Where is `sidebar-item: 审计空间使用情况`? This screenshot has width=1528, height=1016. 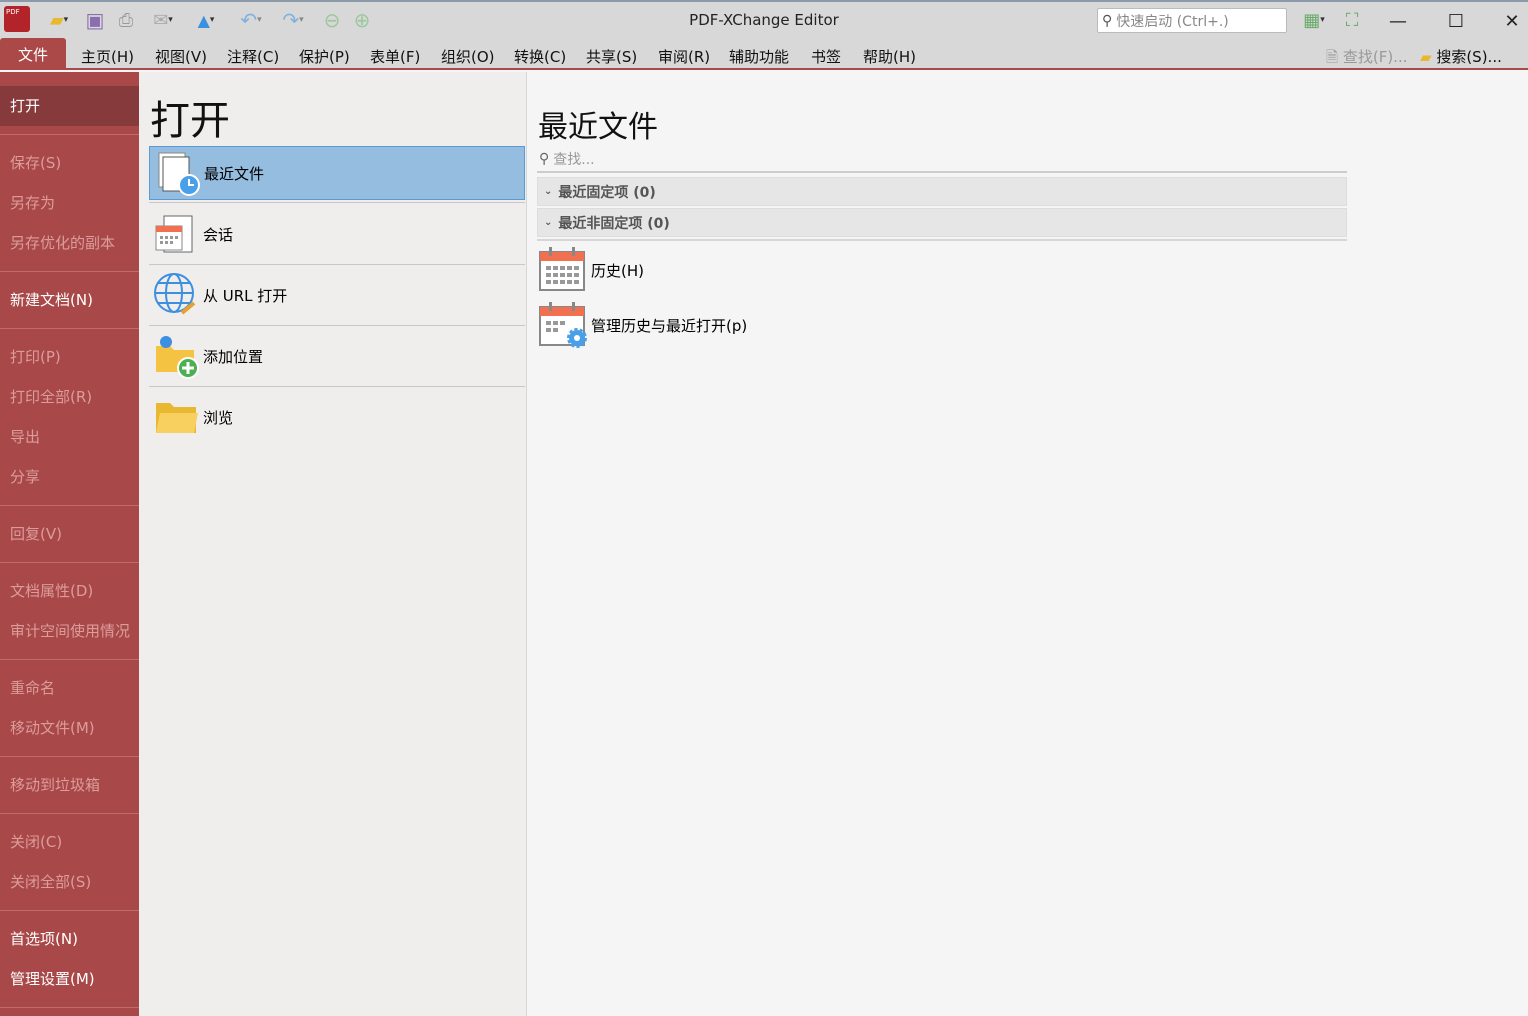 sidebar-item: 审计空间使用情况 is located at coordinates (69, 631).